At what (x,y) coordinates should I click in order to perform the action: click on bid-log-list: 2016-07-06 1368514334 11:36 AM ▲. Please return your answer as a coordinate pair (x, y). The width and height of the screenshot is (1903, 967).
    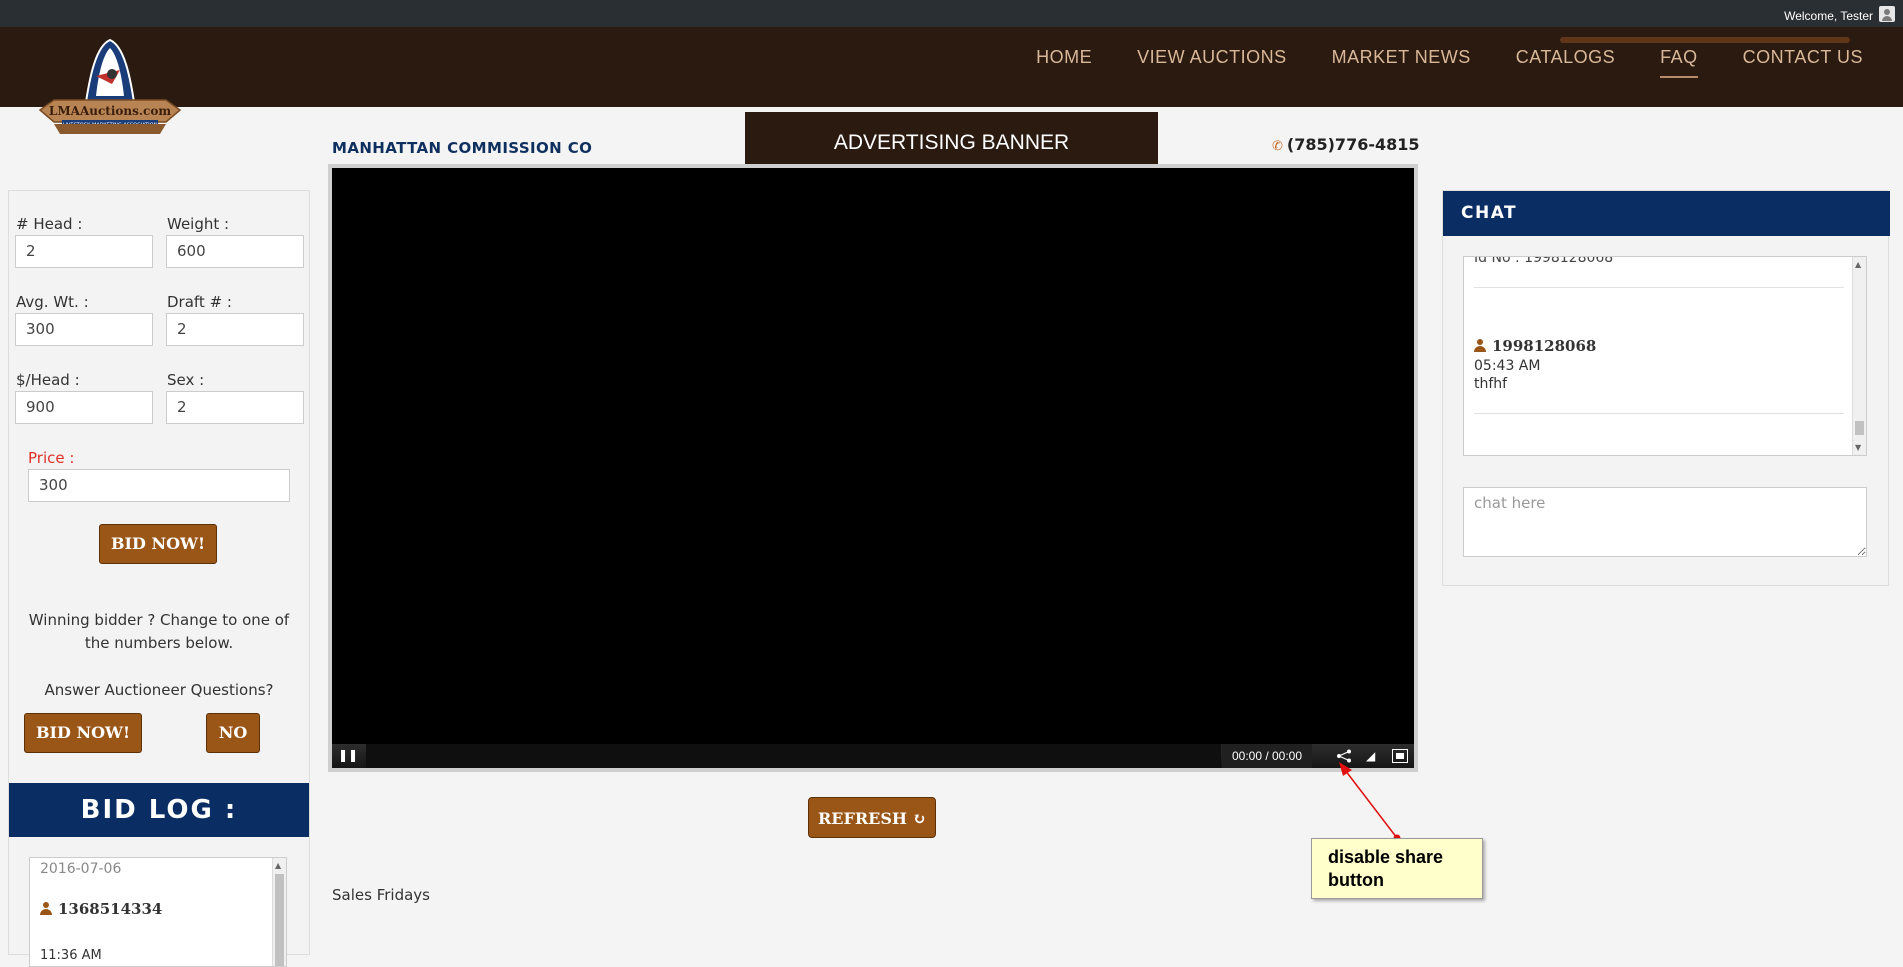
    Looking at the image, I should click on (158, 912).